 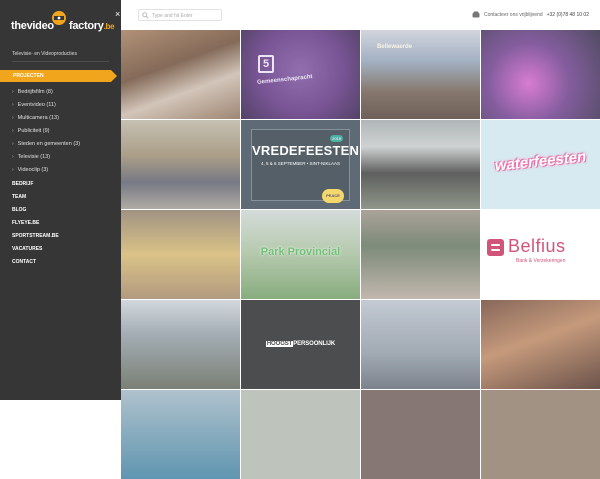 What do you see at coordinates (44, 54) in the screenshot?
I see `tagline: Televisie- en Videoproducties` at bounding box center [44, 54].